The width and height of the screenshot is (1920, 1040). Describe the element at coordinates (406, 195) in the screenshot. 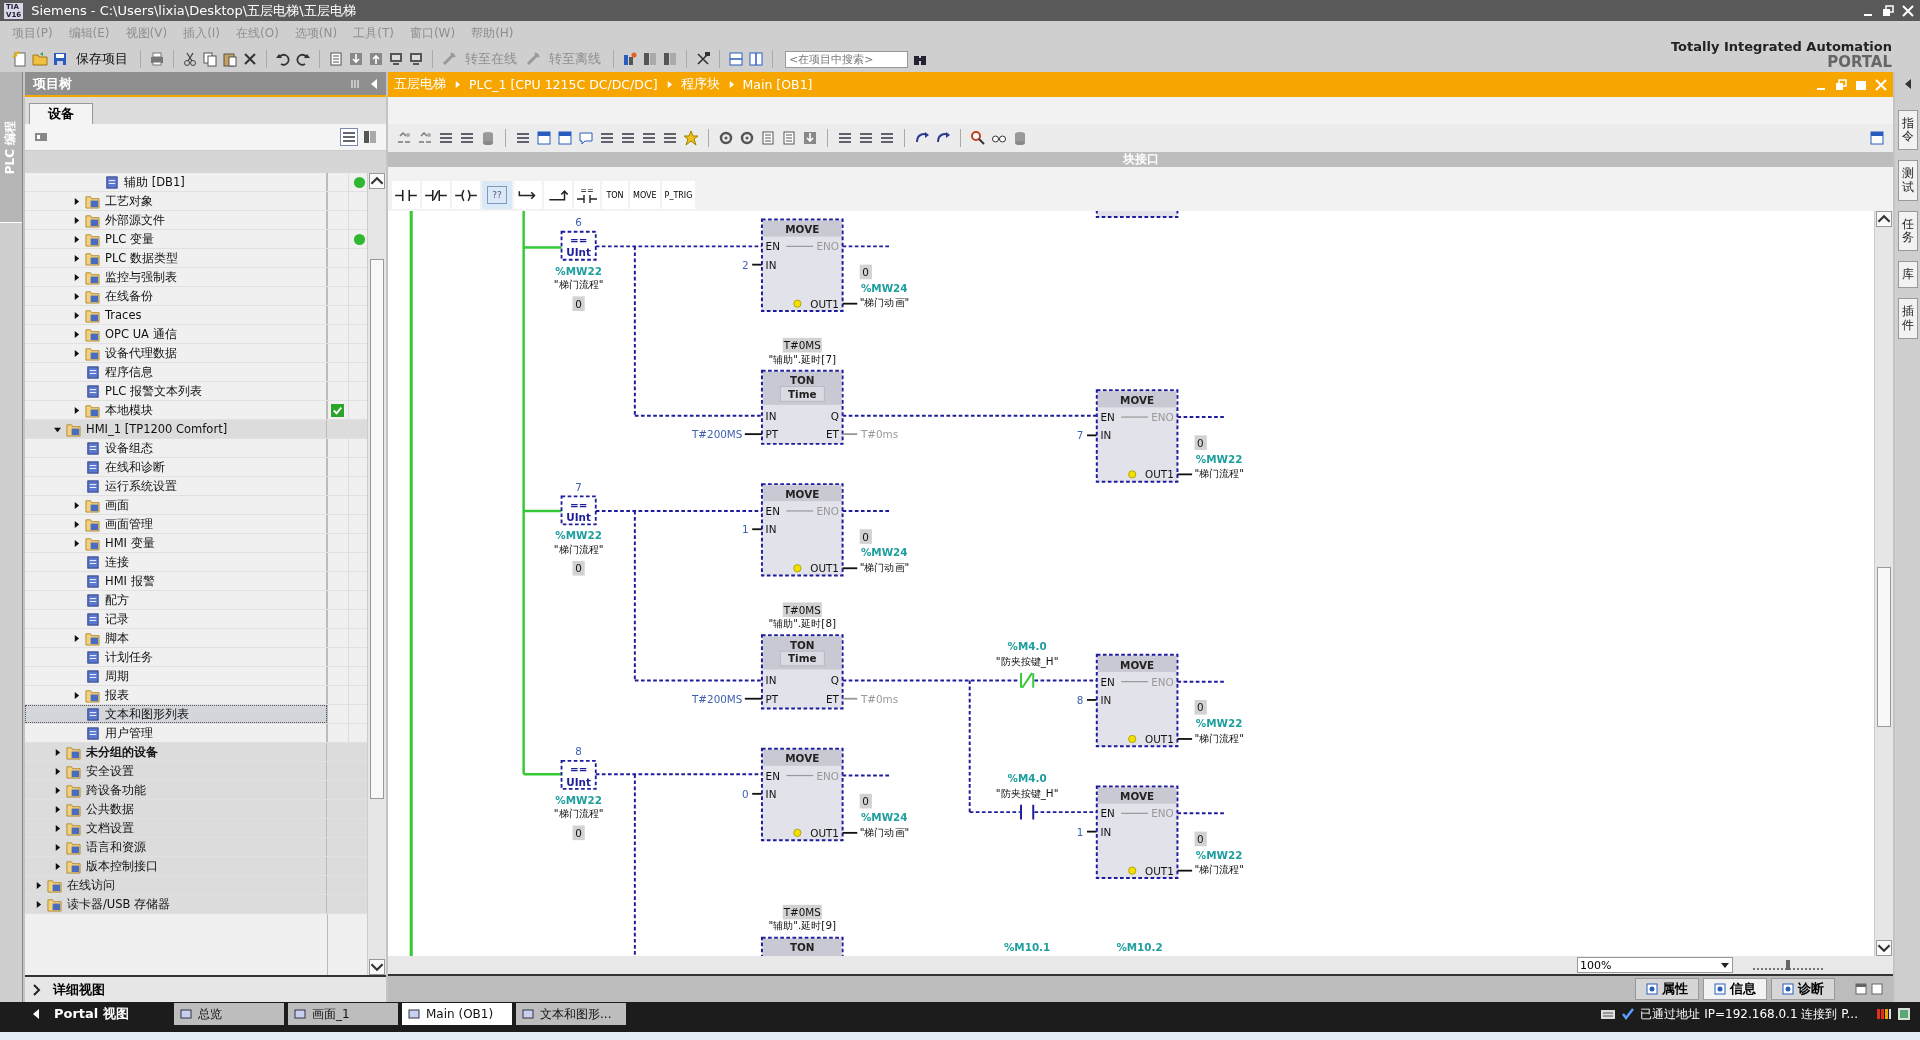

I see `contact-button` at that location.